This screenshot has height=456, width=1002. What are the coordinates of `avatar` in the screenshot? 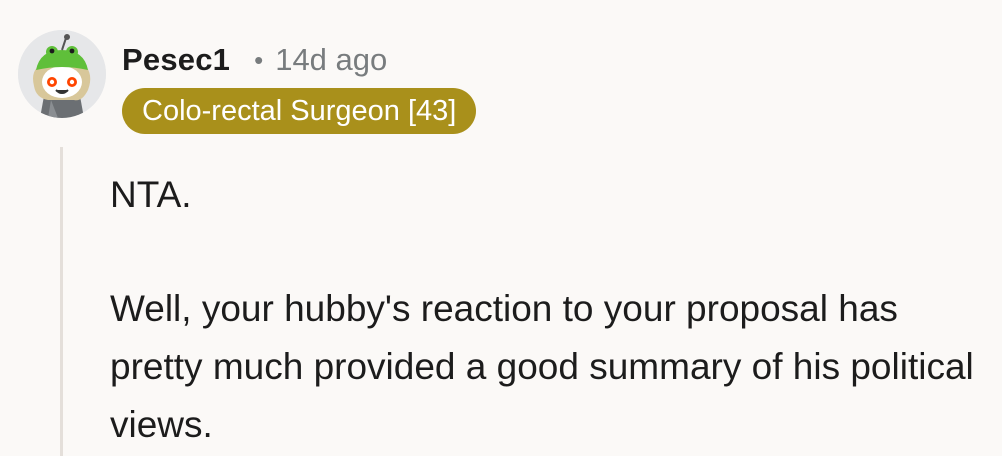 It's located at (62, 74).